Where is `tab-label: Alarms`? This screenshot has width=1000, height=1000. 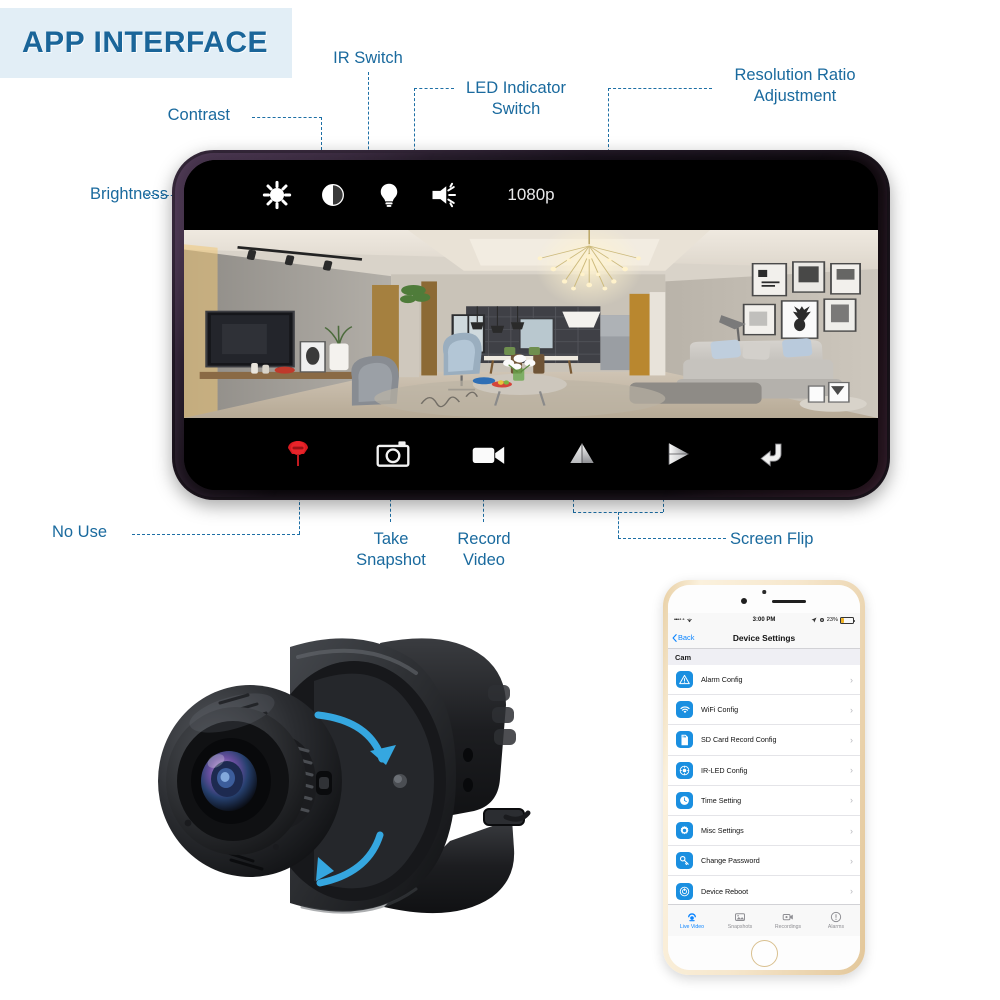 tab-label: Alarms is located at coordinates (836, 927).